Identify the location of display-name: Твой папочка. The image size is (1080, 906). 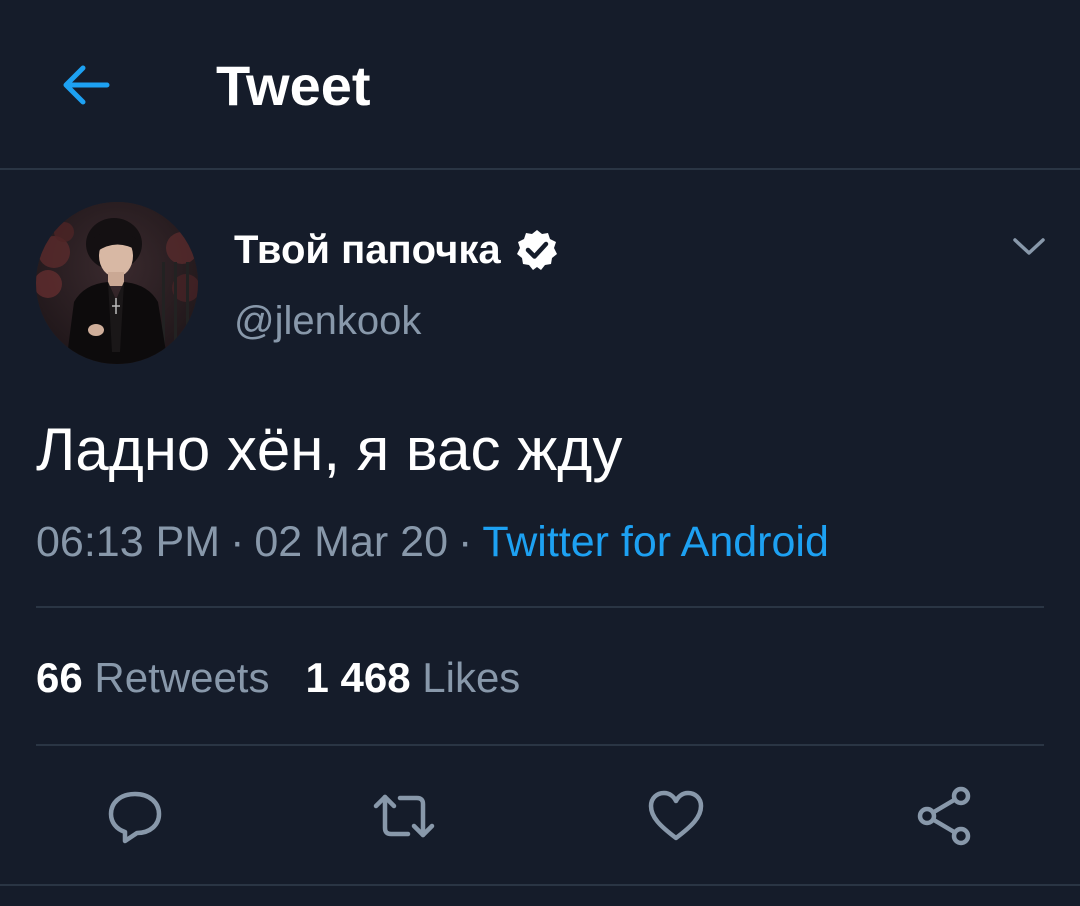
(396, 250).